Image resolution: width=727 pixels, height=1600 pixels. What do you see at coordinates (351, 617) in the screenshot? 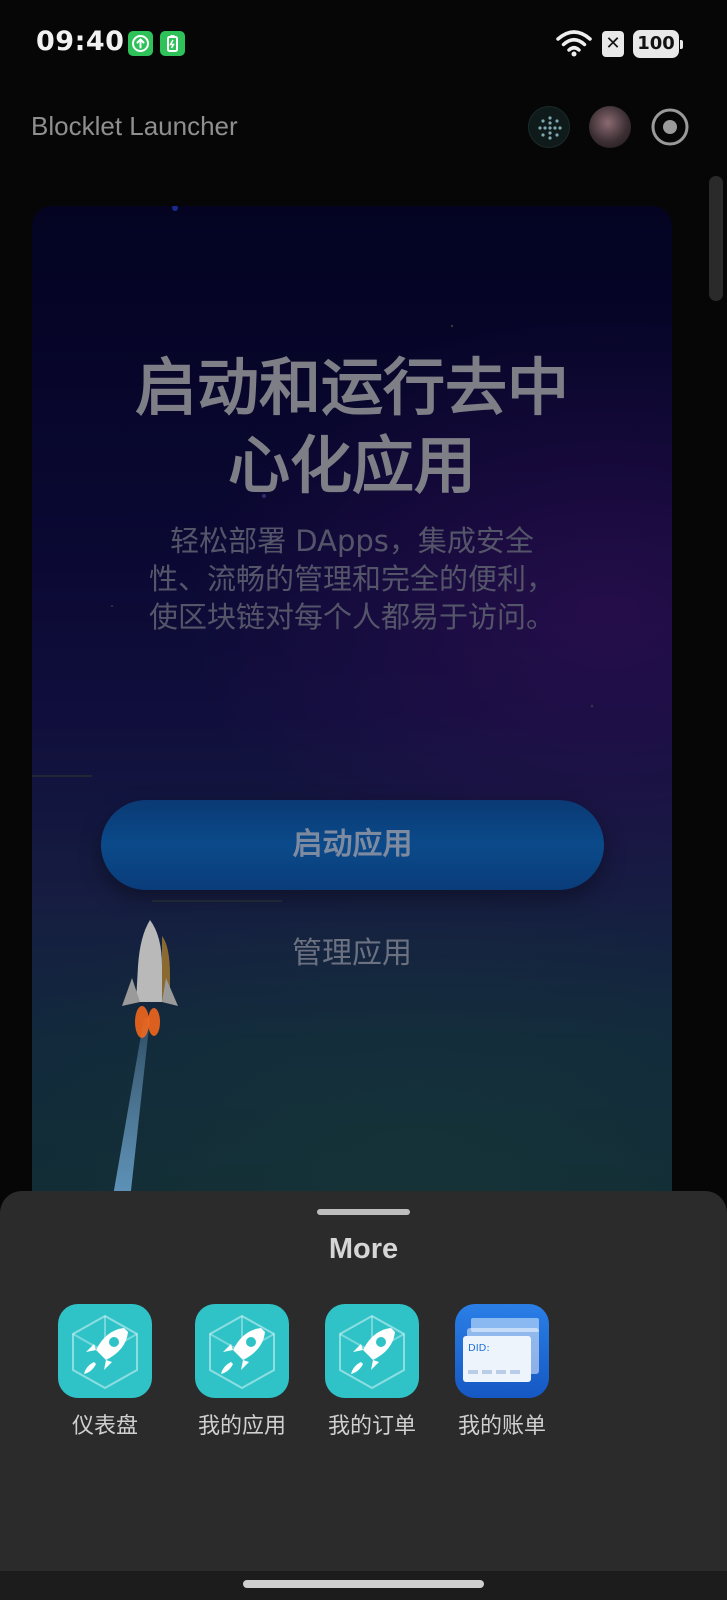
I see `hero-subtitle-line: 使区块链对每个人都易于访问。` at bounding box center [351, 617].